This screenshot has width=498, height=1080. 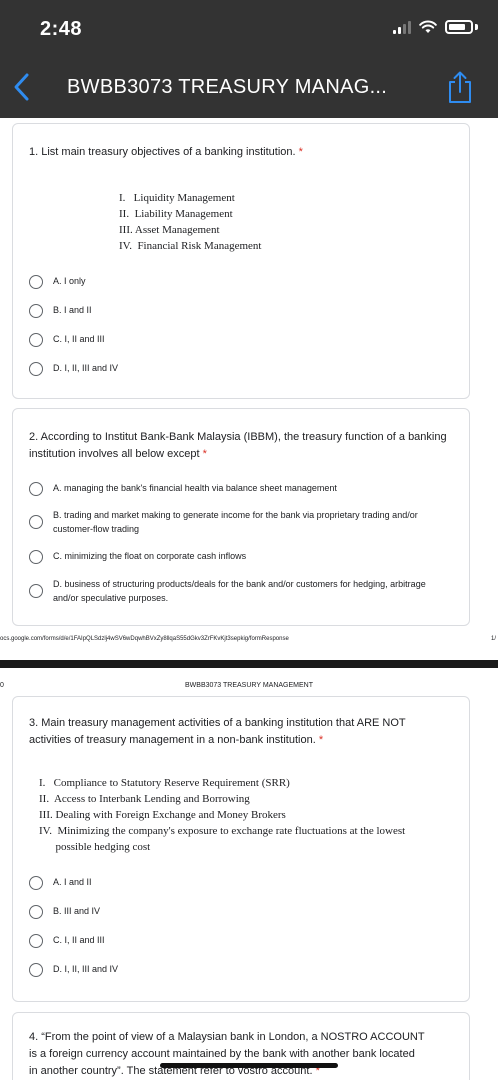 I want to click on page-header: BWBB3073 TREASURY MANAGEMENT, so click(x=249, y=685).